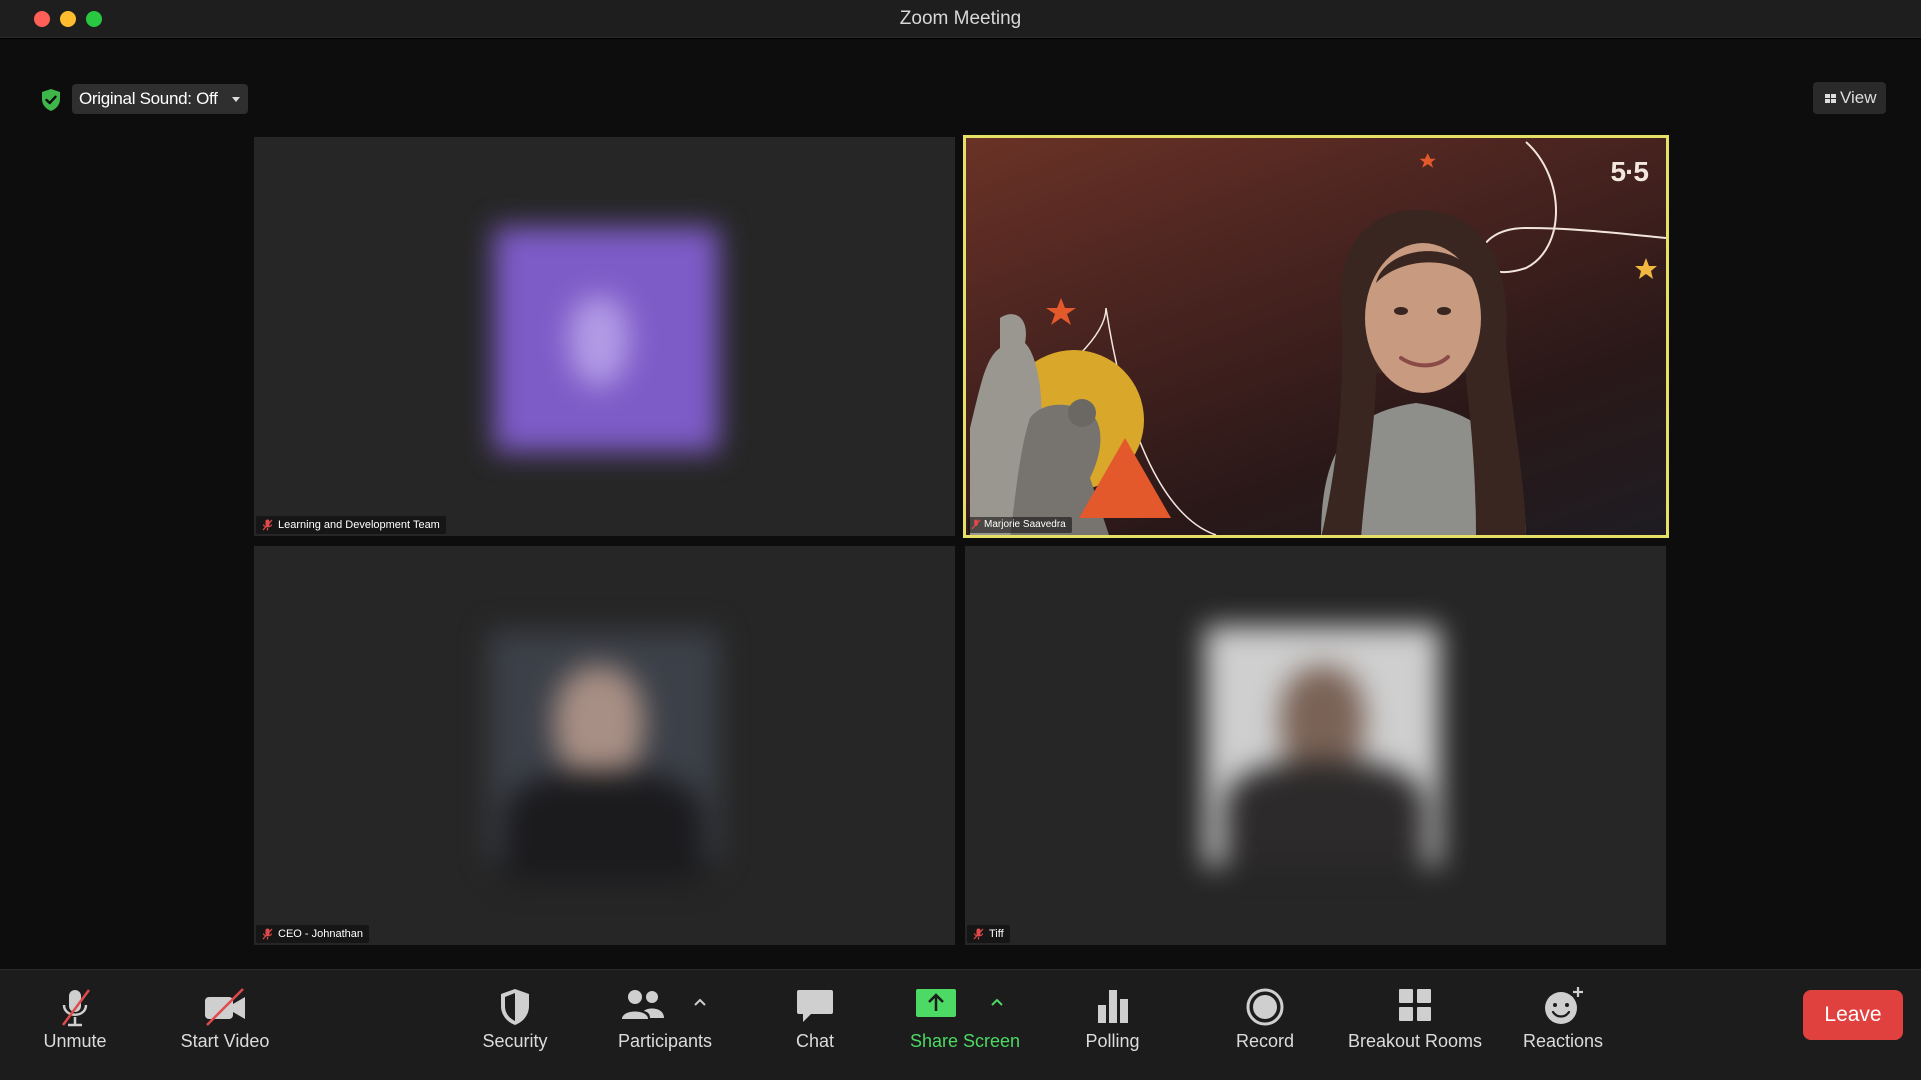 Image resolution: width=1921 pixels, height=1080 pixels. What do you see at coordinates (1830, 98) in the screenshot?
I see `grid-icon` at bounding box center [1830, 98].